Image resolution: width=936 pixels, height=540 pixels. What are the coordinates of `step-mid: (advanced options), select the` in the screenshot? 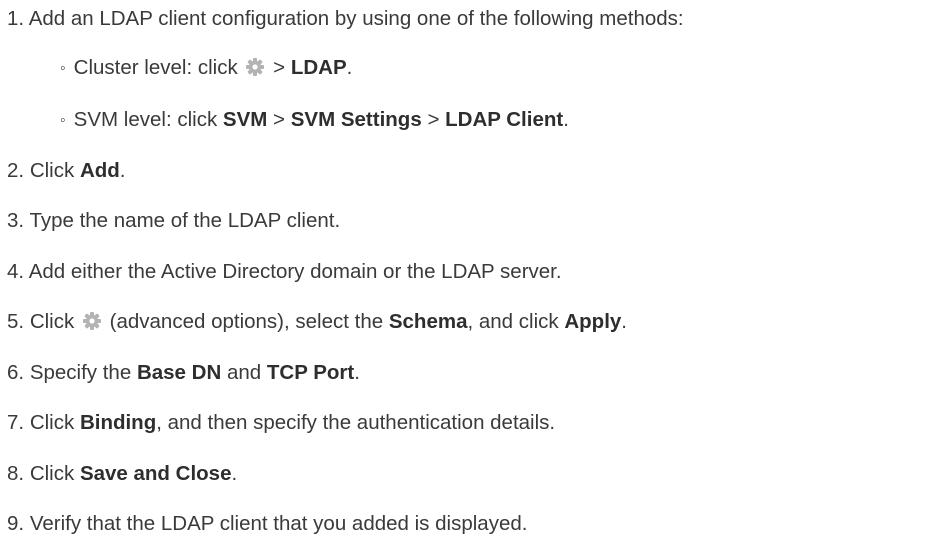 It's located at (246, 321).